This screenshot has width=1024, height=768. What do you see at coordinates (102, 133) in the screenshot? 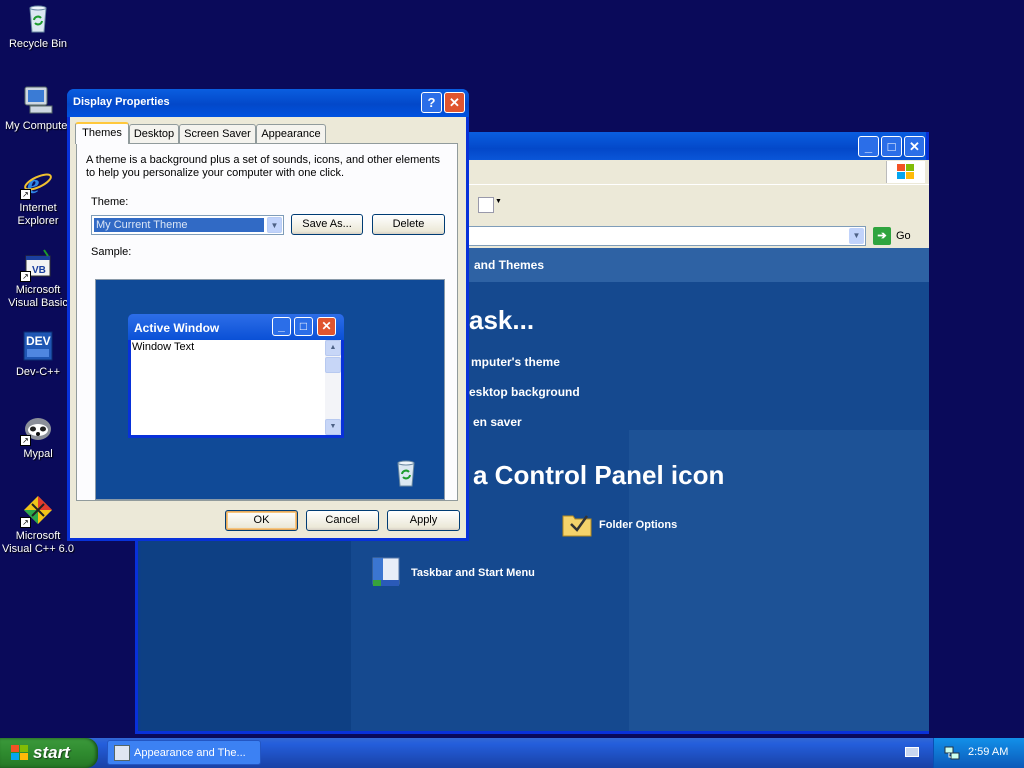
I see `tab-themes: Themes` at bounding box center [102, 133].